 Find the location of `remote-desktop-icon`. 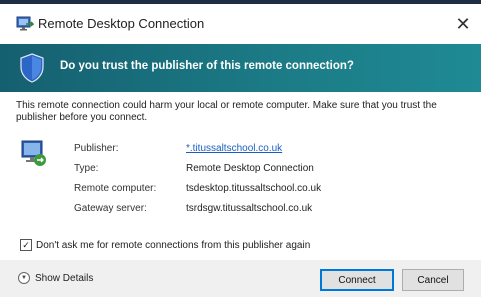

remote-desktop-icon is located at coordinates (25, 23).